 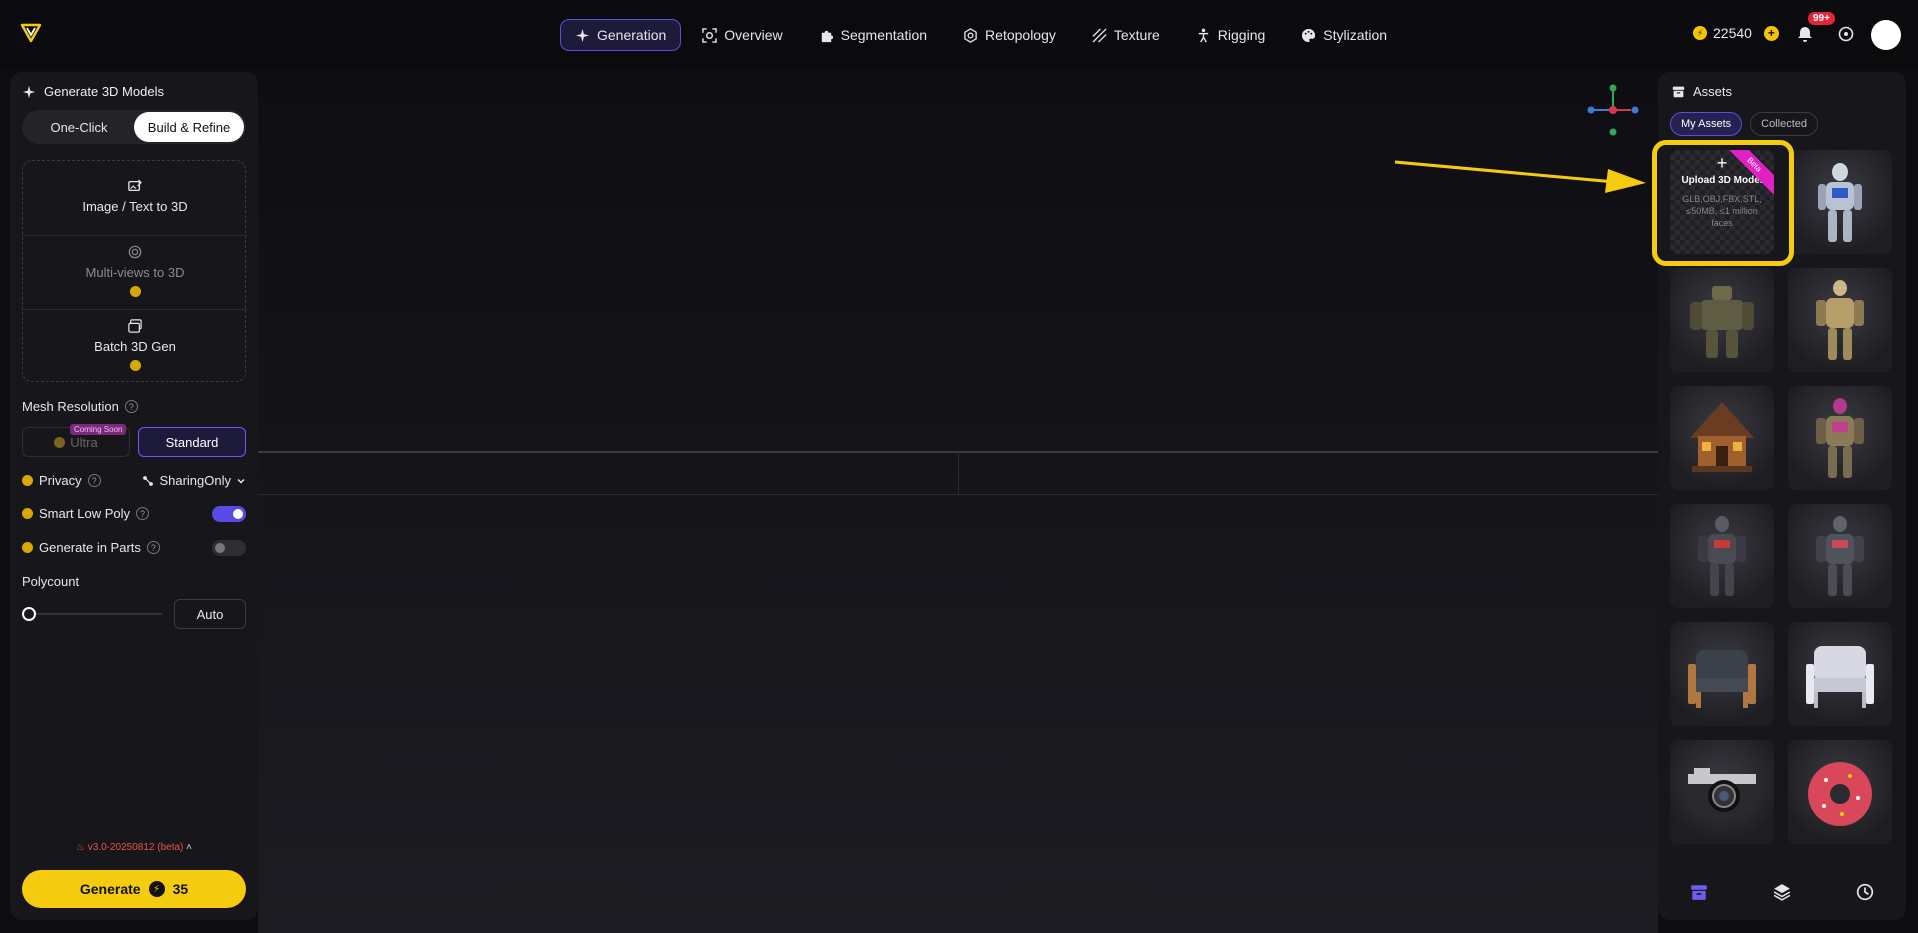 What do you see at coordinates (192, 442) in the screenshot?
I see `resolution-standard-button: Standard` at bounding box center [192, 442].